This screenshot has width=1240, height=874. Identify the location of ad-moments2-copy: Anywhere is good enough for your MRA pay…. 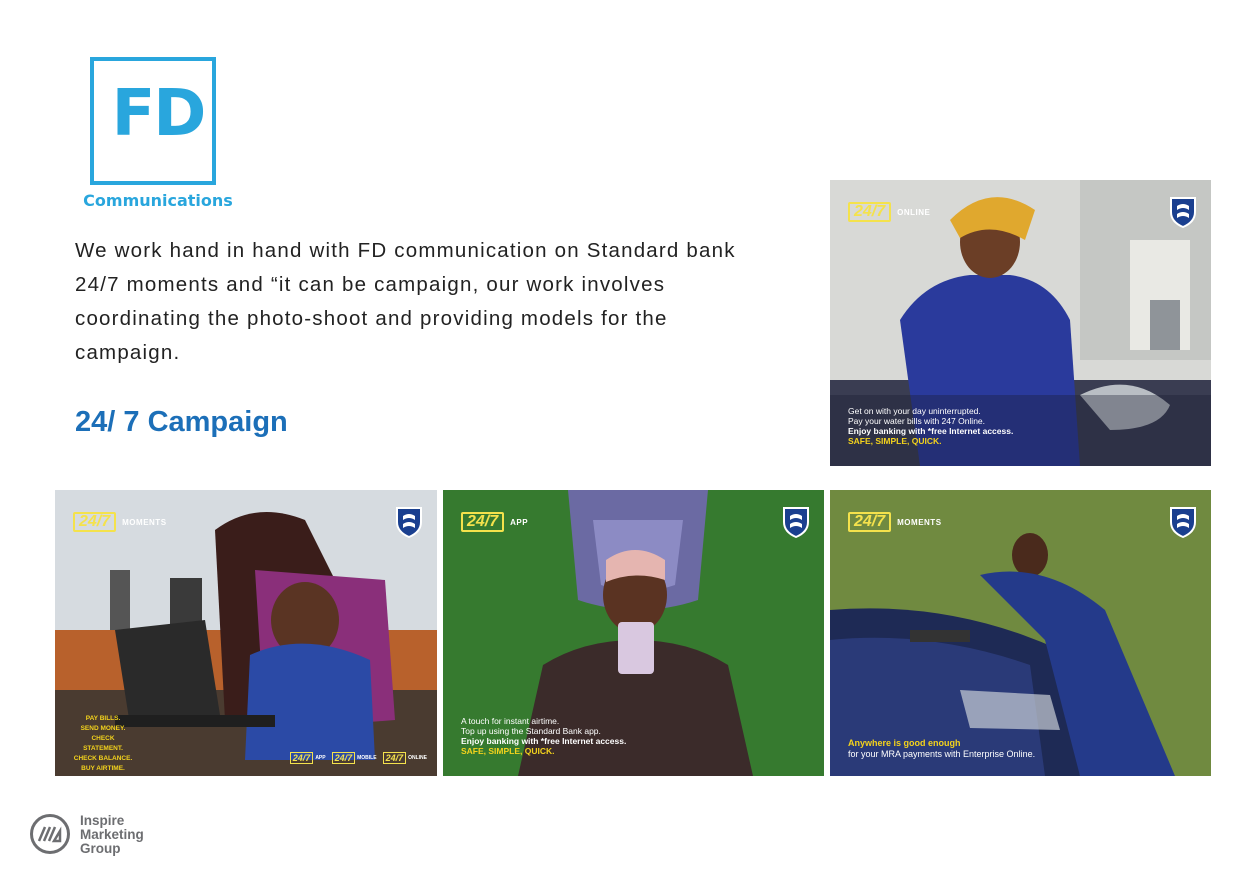
(941, 749).